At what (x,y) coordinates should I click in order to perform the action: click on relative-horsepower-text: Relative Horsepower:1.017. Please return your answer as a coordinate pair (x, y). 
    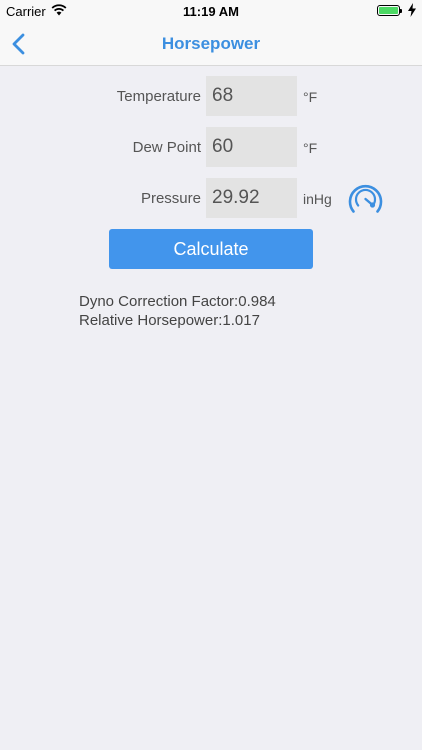
    Looking at the image, I should click on (169, 320).